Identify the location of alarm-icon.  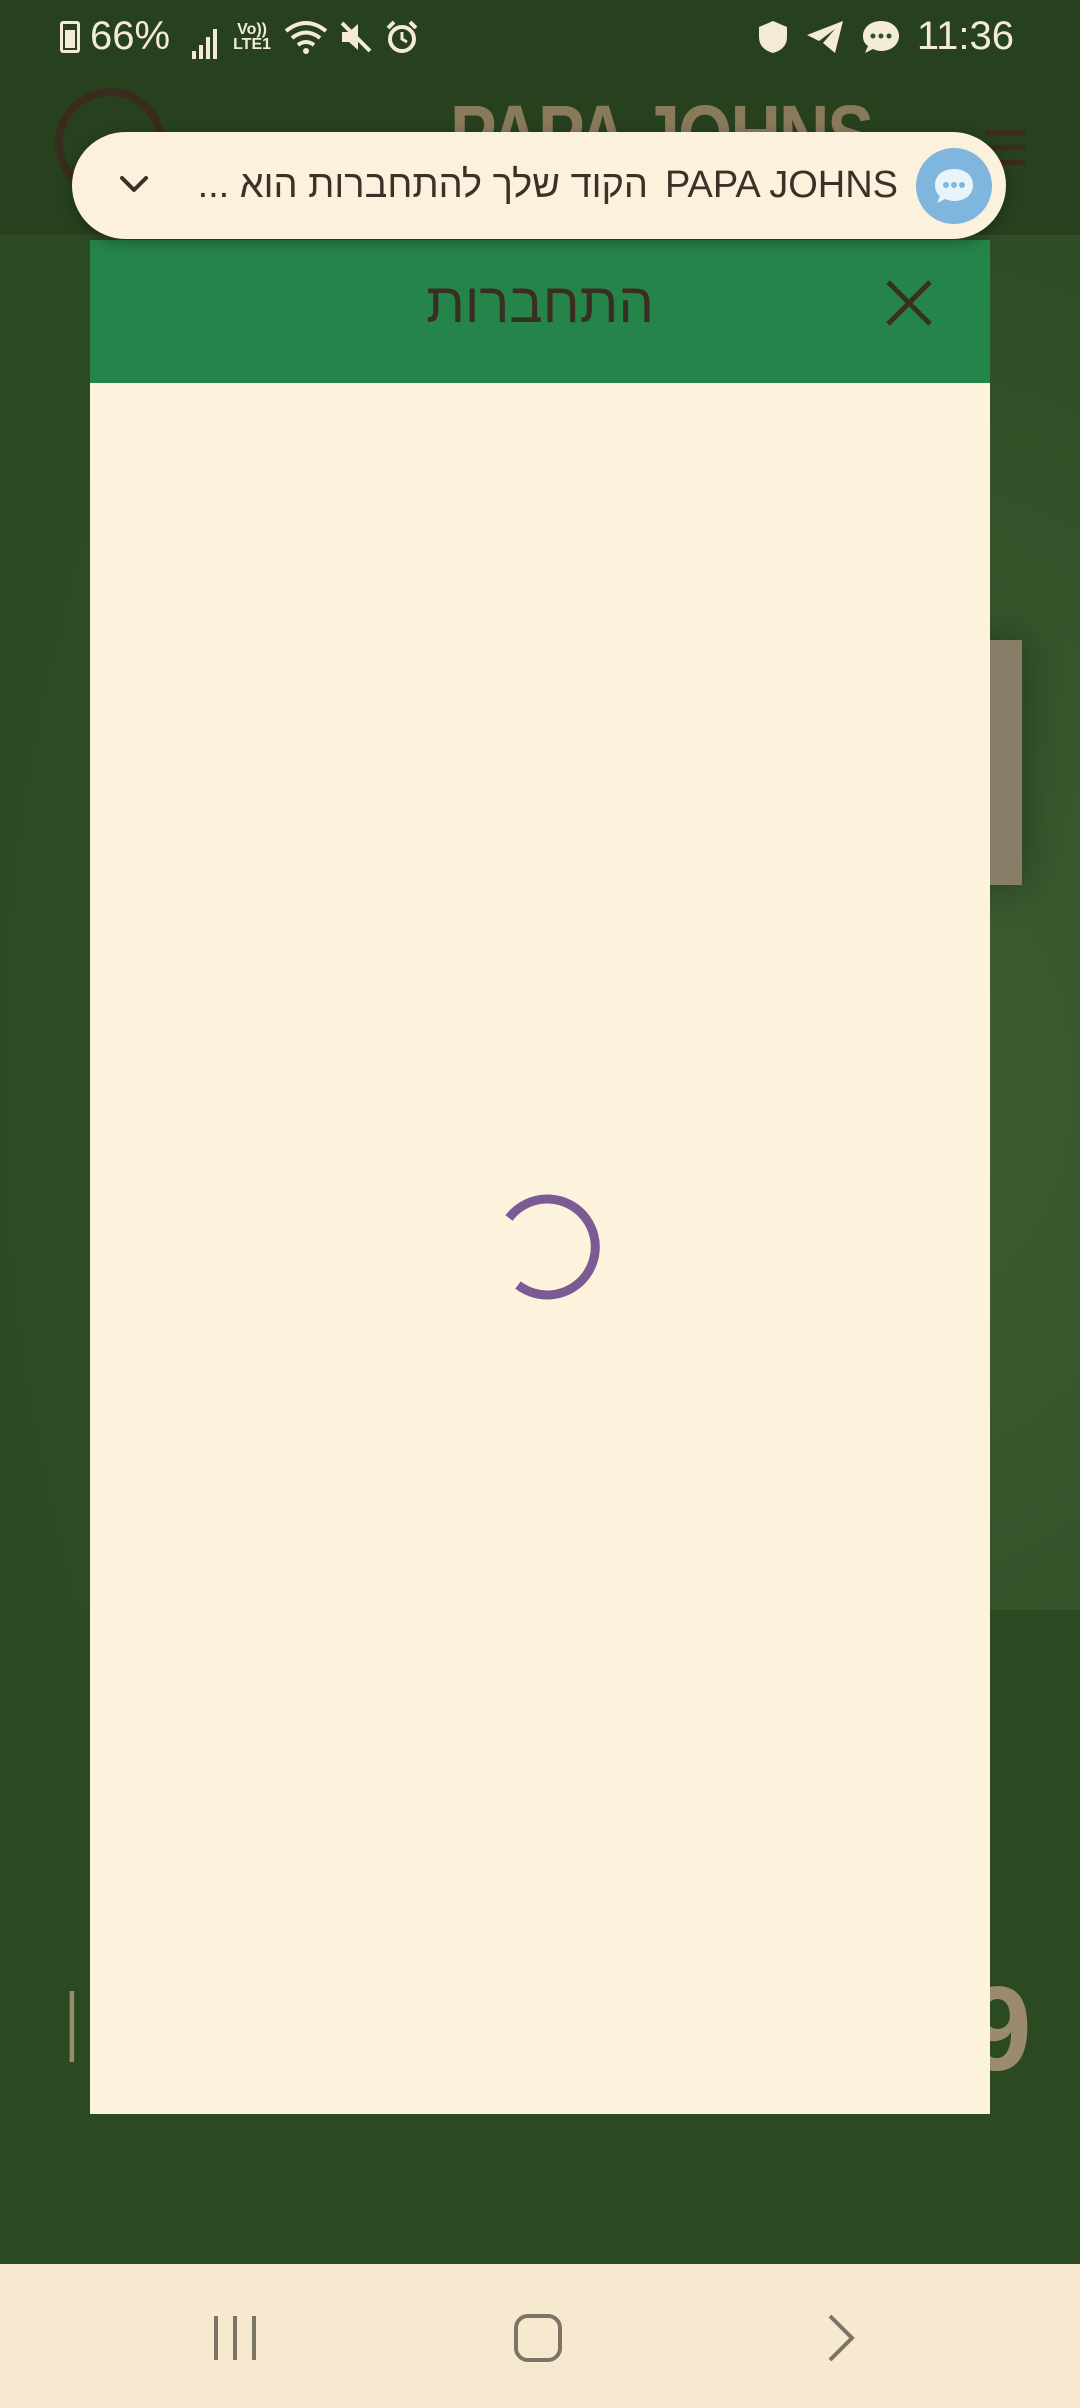
(402, 36).